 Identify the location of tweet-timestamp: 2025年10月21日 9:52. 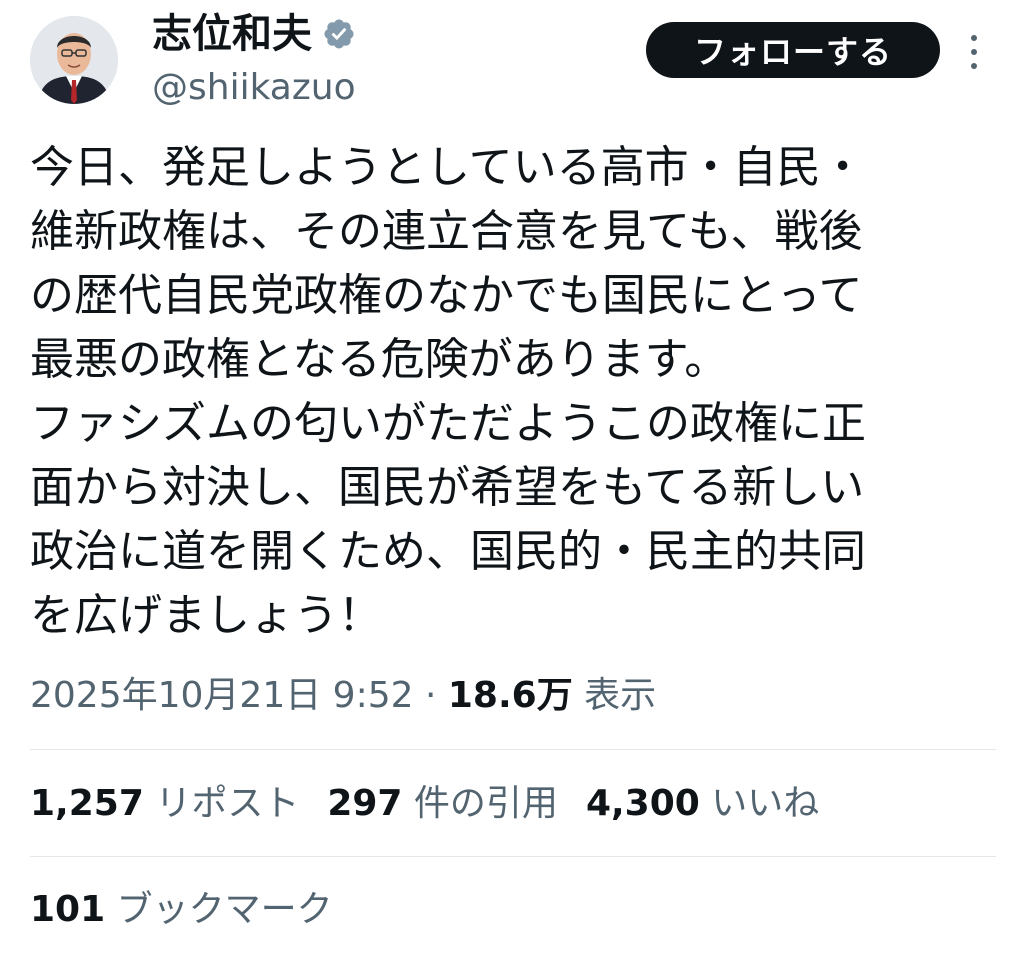
(222, 695).